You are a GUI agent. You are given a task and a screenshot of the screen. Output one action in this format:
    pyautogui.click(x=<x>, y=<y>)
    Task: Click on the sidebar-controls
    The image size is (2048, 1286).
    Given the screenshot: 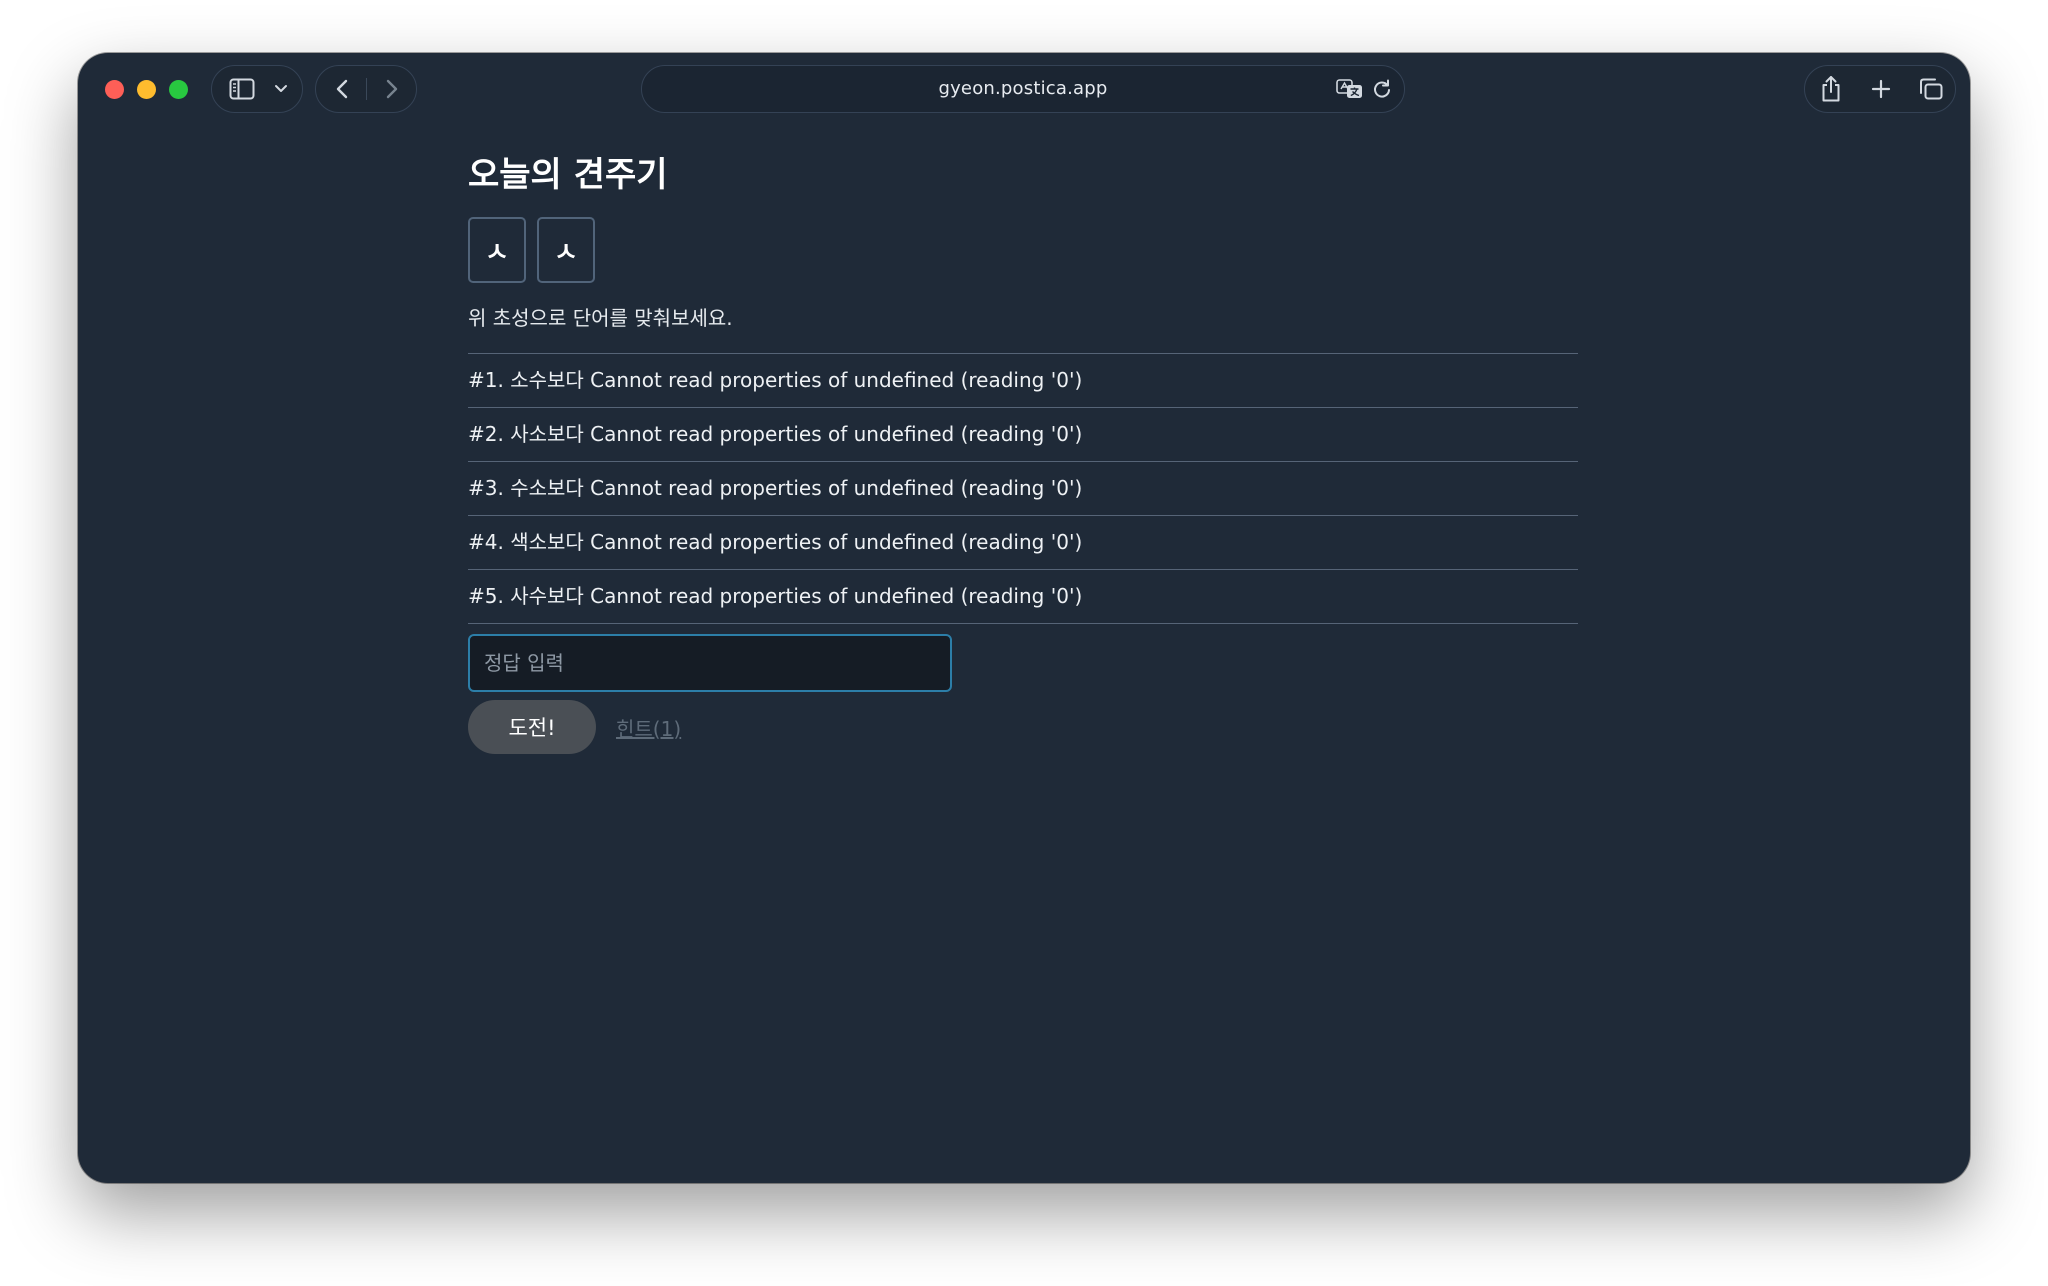 What is the action you would take?
    pyautogui.click(x=257, y=89)
    